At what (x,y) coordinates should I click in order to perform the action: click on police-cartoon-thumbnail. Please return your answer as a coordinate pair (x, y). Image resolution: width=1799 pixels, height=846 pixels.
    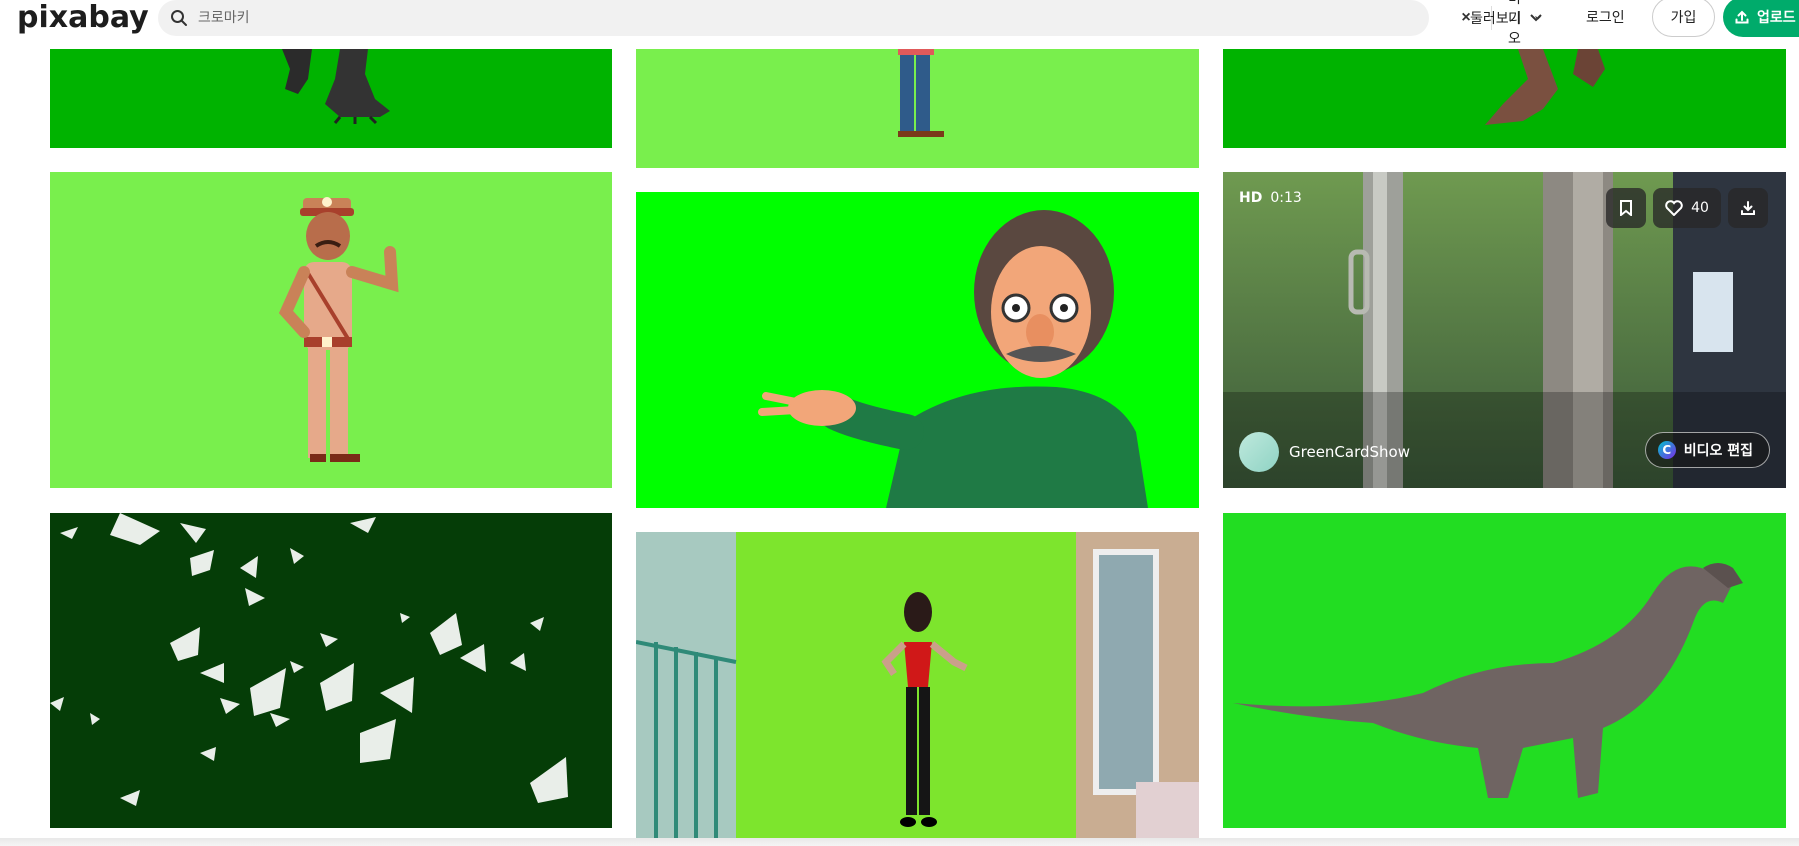
    Looking at the image, I should click on (331, 330).